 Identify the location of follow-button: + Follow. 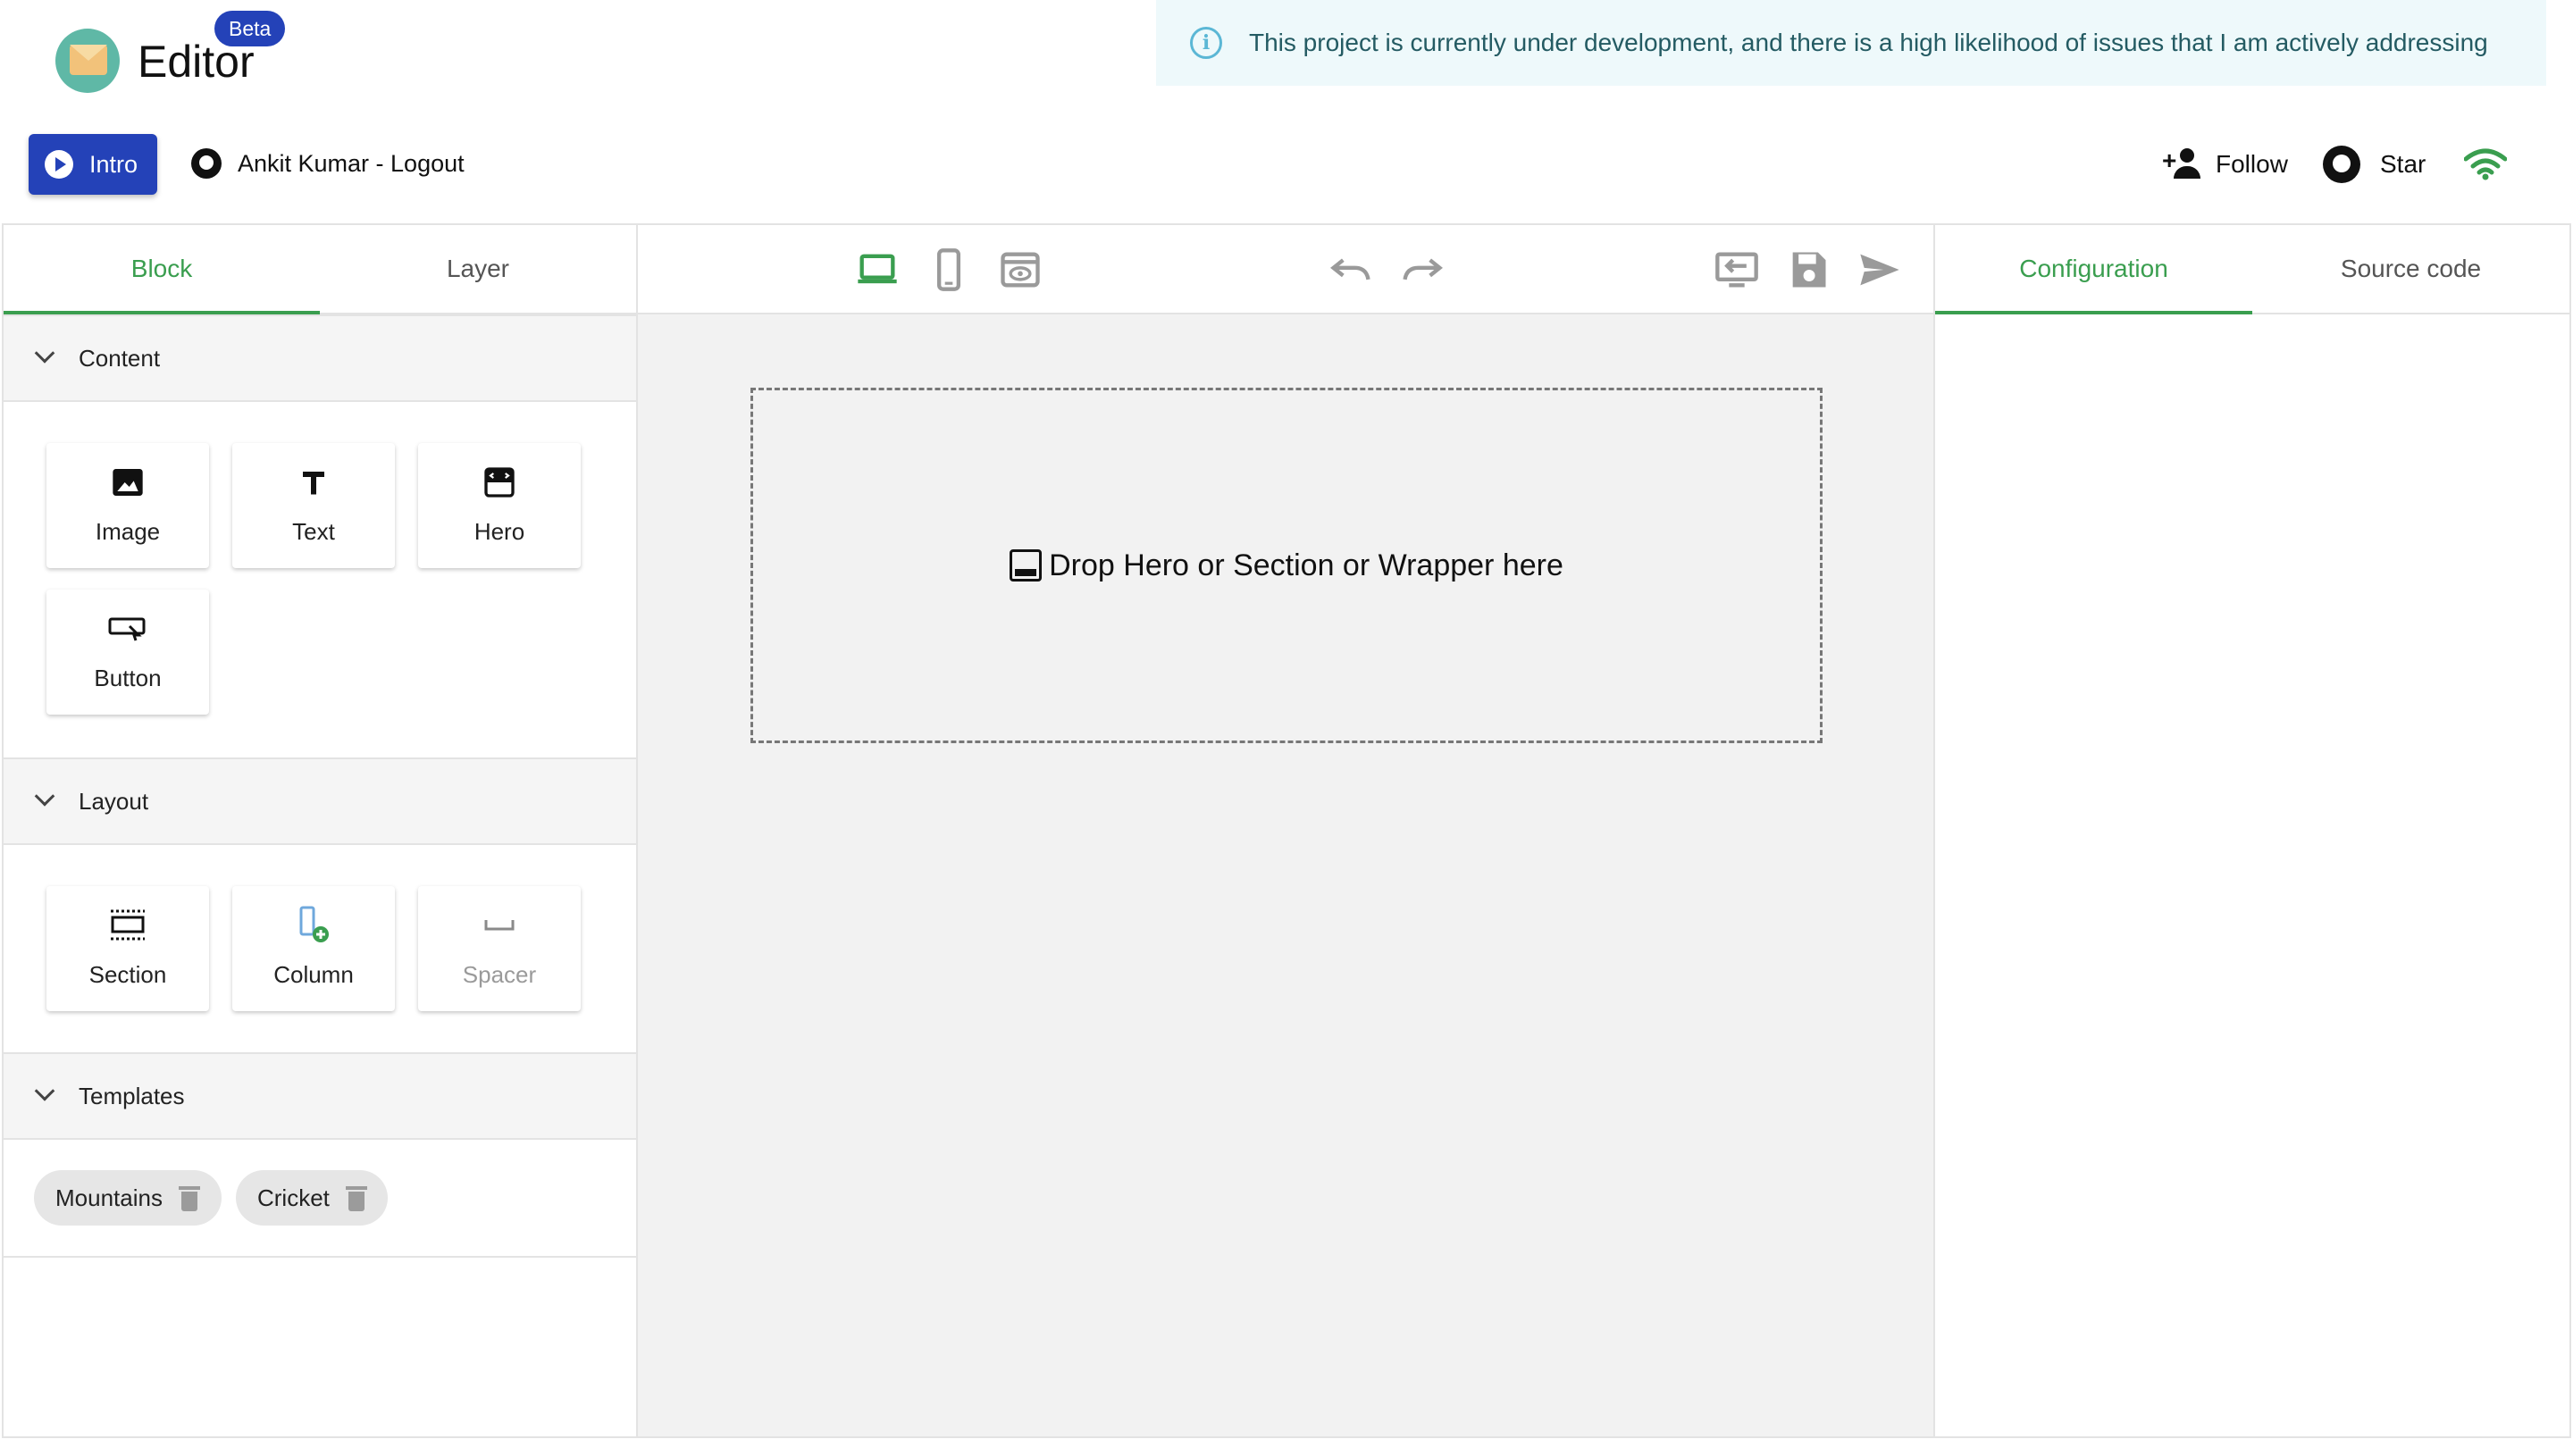
(2225, 164).